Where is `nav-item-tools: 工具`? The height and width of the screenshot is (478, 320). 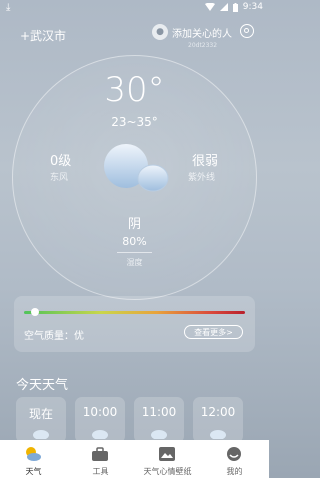
nav-item-tools: 工具 is located at coordinates (100, 459).